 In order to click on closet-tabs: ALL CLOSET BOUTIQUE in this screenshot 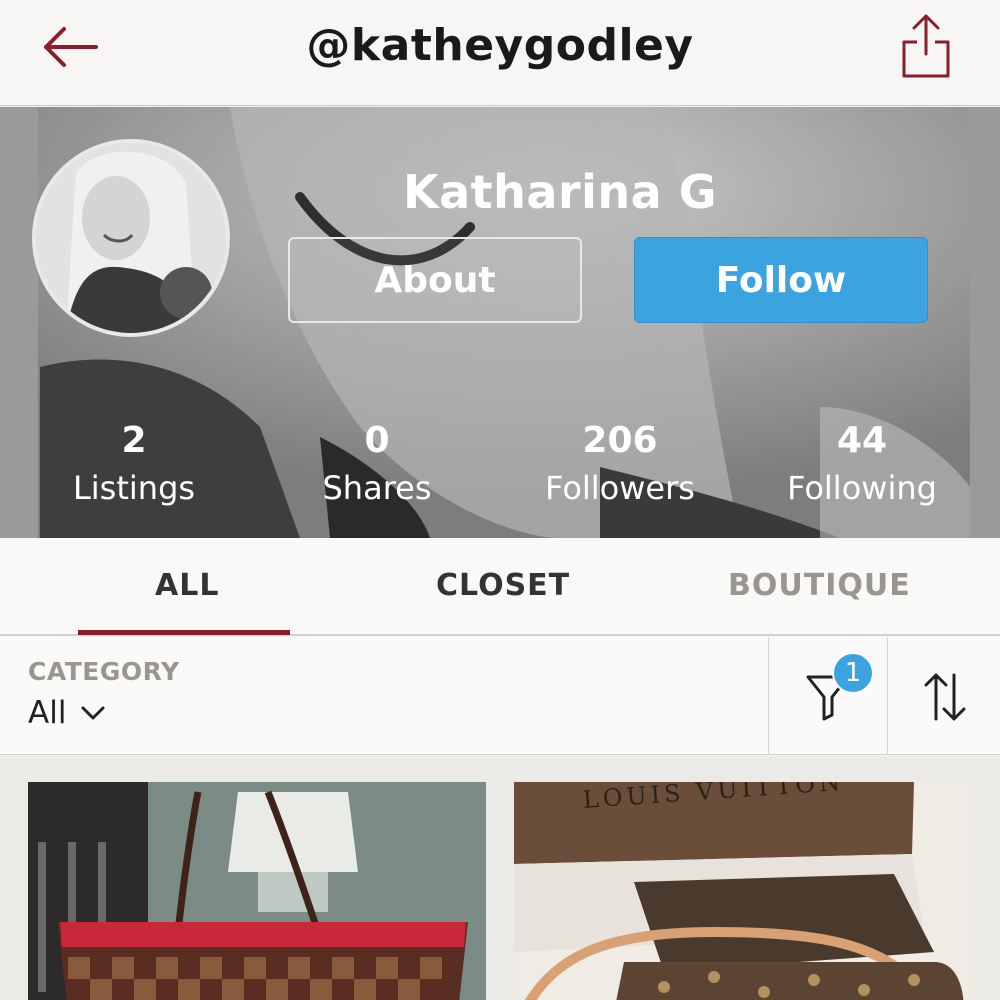, I will do `click(500, 587)`.